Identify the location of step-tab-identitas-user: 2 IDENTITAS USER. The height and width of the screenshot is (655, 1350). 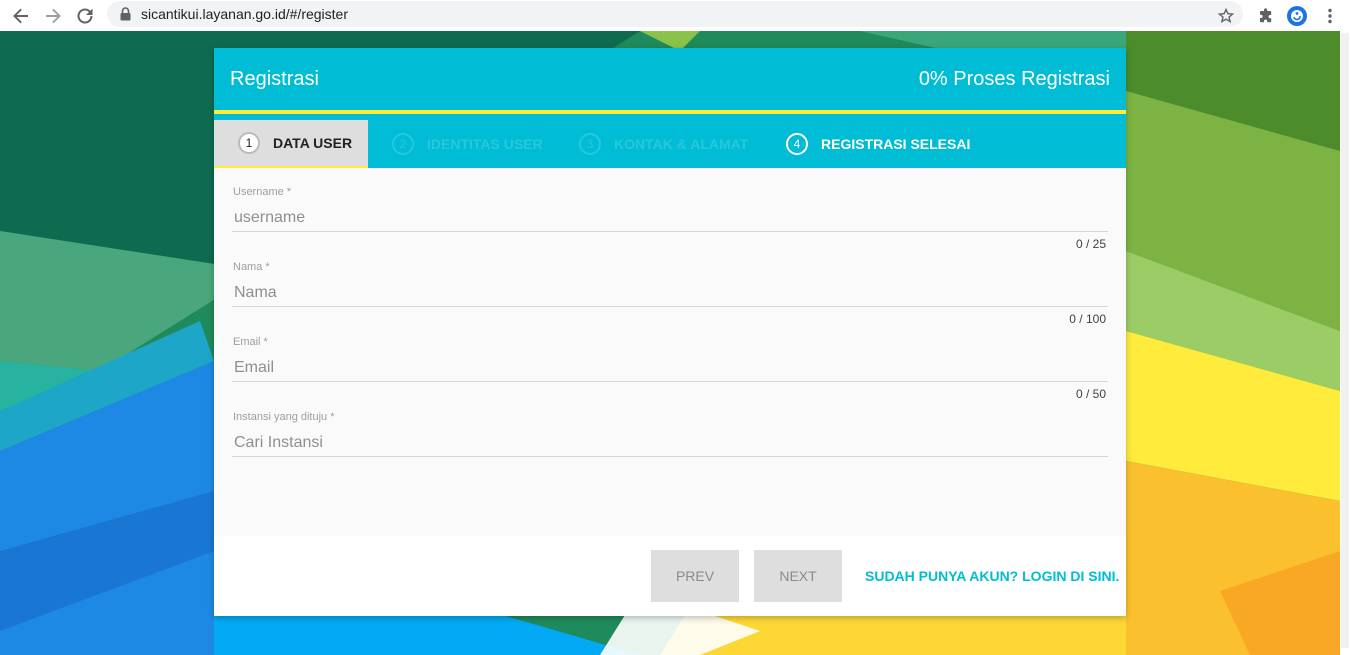
(467, 144).